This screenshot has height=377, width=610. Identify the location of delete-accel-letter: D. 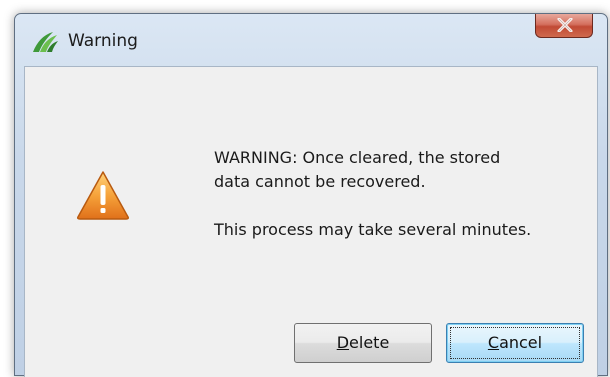
(343, 342).